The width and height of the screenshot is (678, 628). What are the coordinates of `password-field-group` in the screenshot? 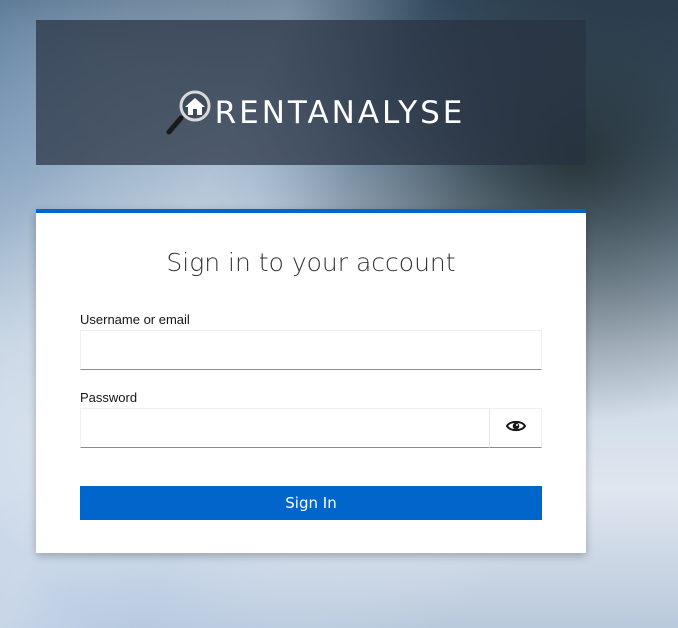 It's located at (311, 428).